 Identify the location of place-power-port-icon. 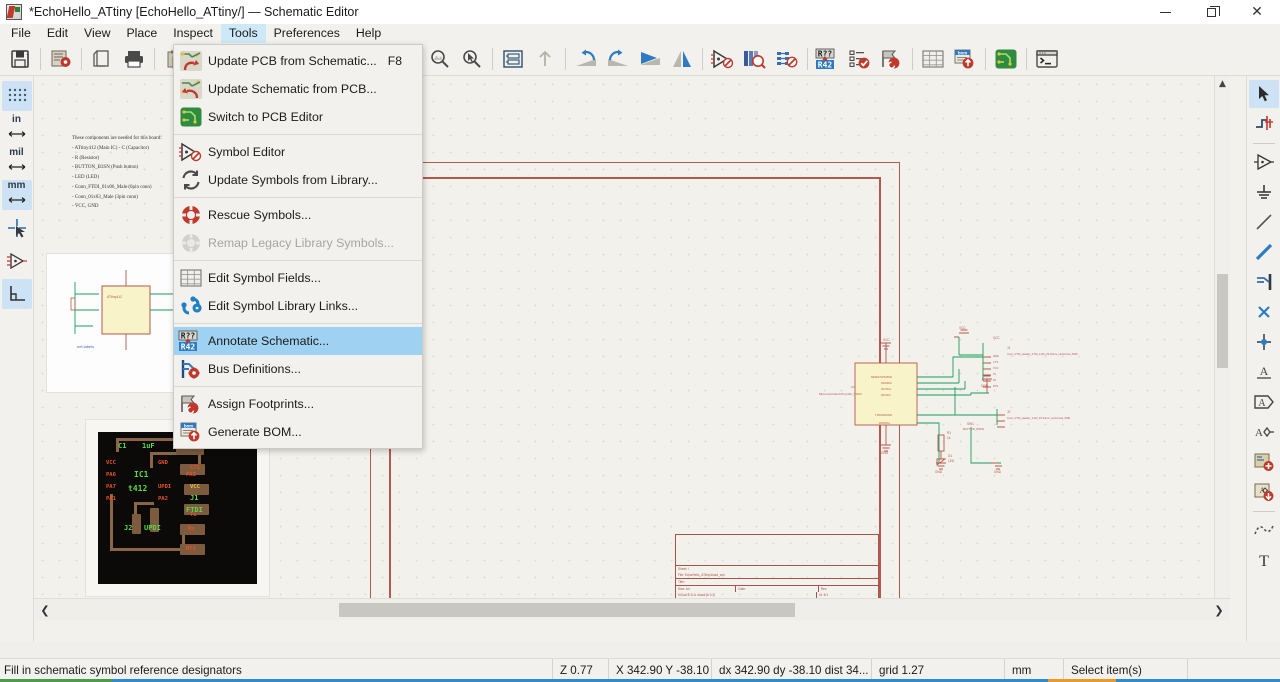
(1264, 192).